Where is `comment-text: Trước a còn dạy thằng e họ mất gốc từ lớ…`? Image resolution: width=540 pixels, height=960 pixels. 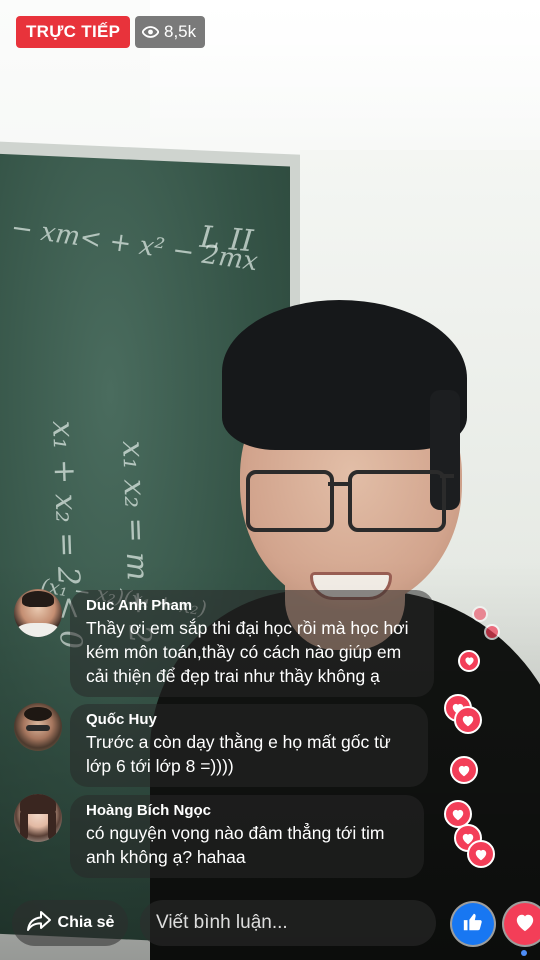 comment-text: Trước a còn dạy thằng e họ mất gốc từ lớ… is located at coordinates (238, 754).